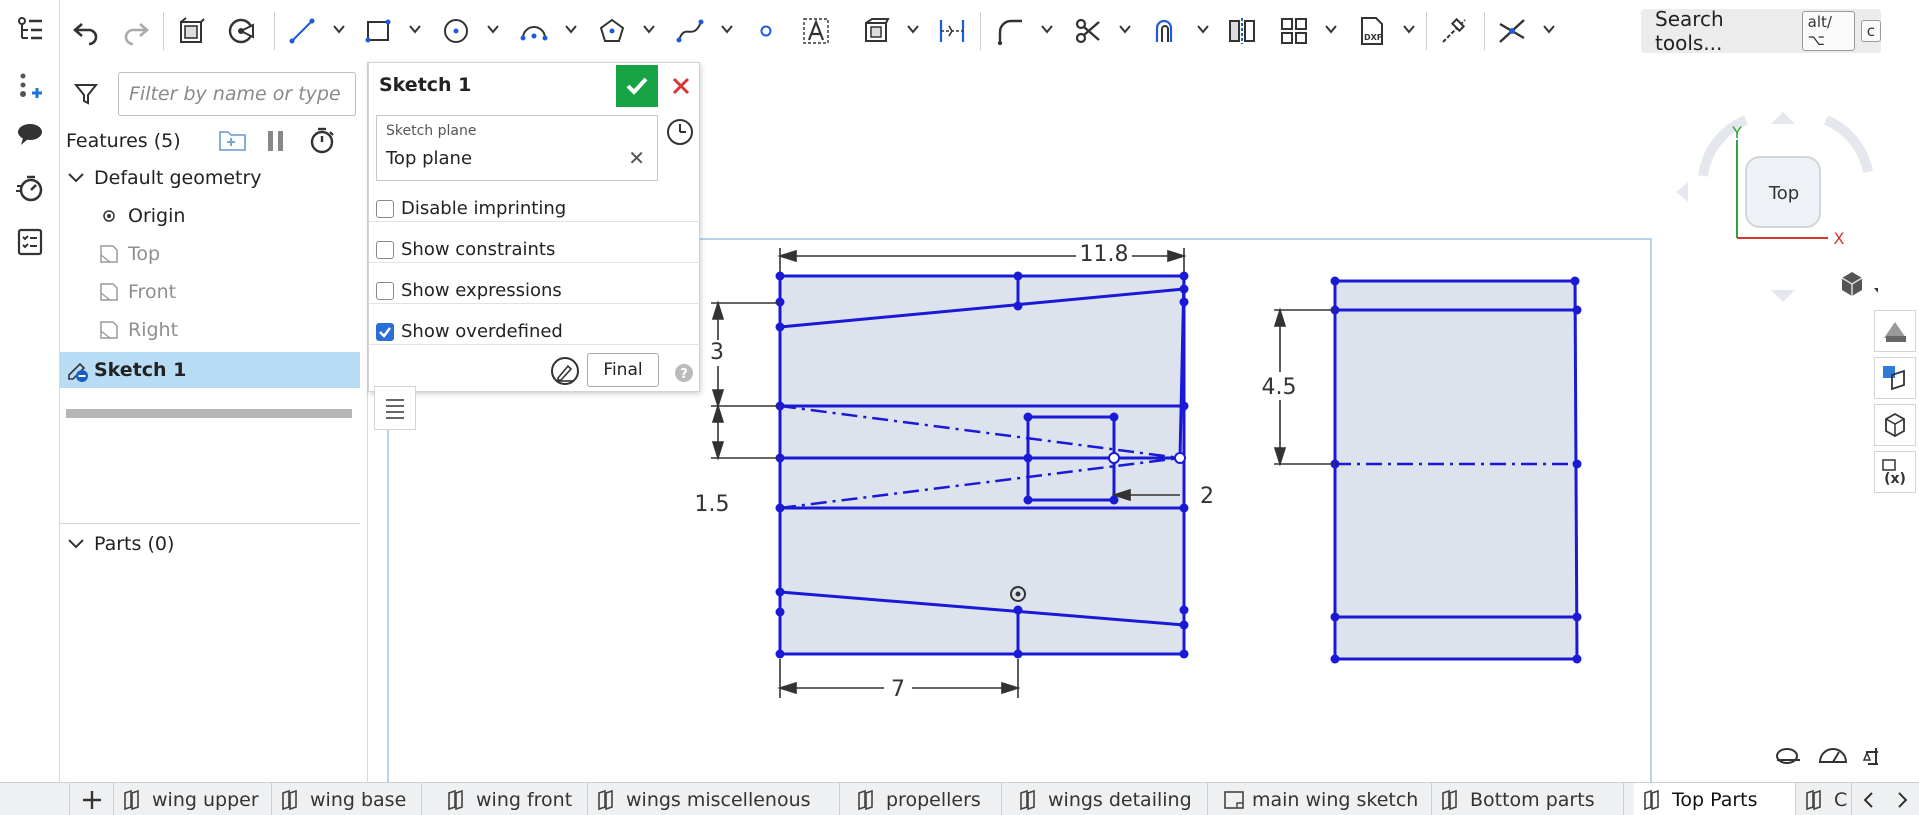  What do you see at coordinates (1166, 31) in the screenshot?
I see `offset-icon` at bounding box center [1166, 31].